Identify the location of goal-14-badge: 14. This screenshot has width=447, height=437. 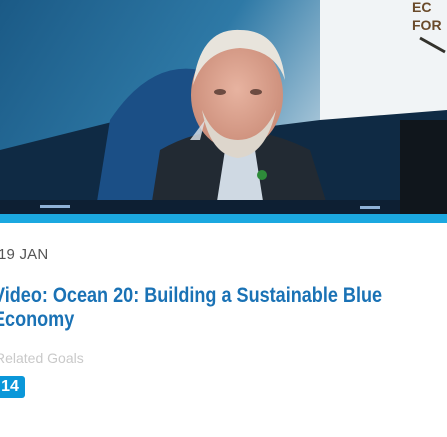
(12, 387).